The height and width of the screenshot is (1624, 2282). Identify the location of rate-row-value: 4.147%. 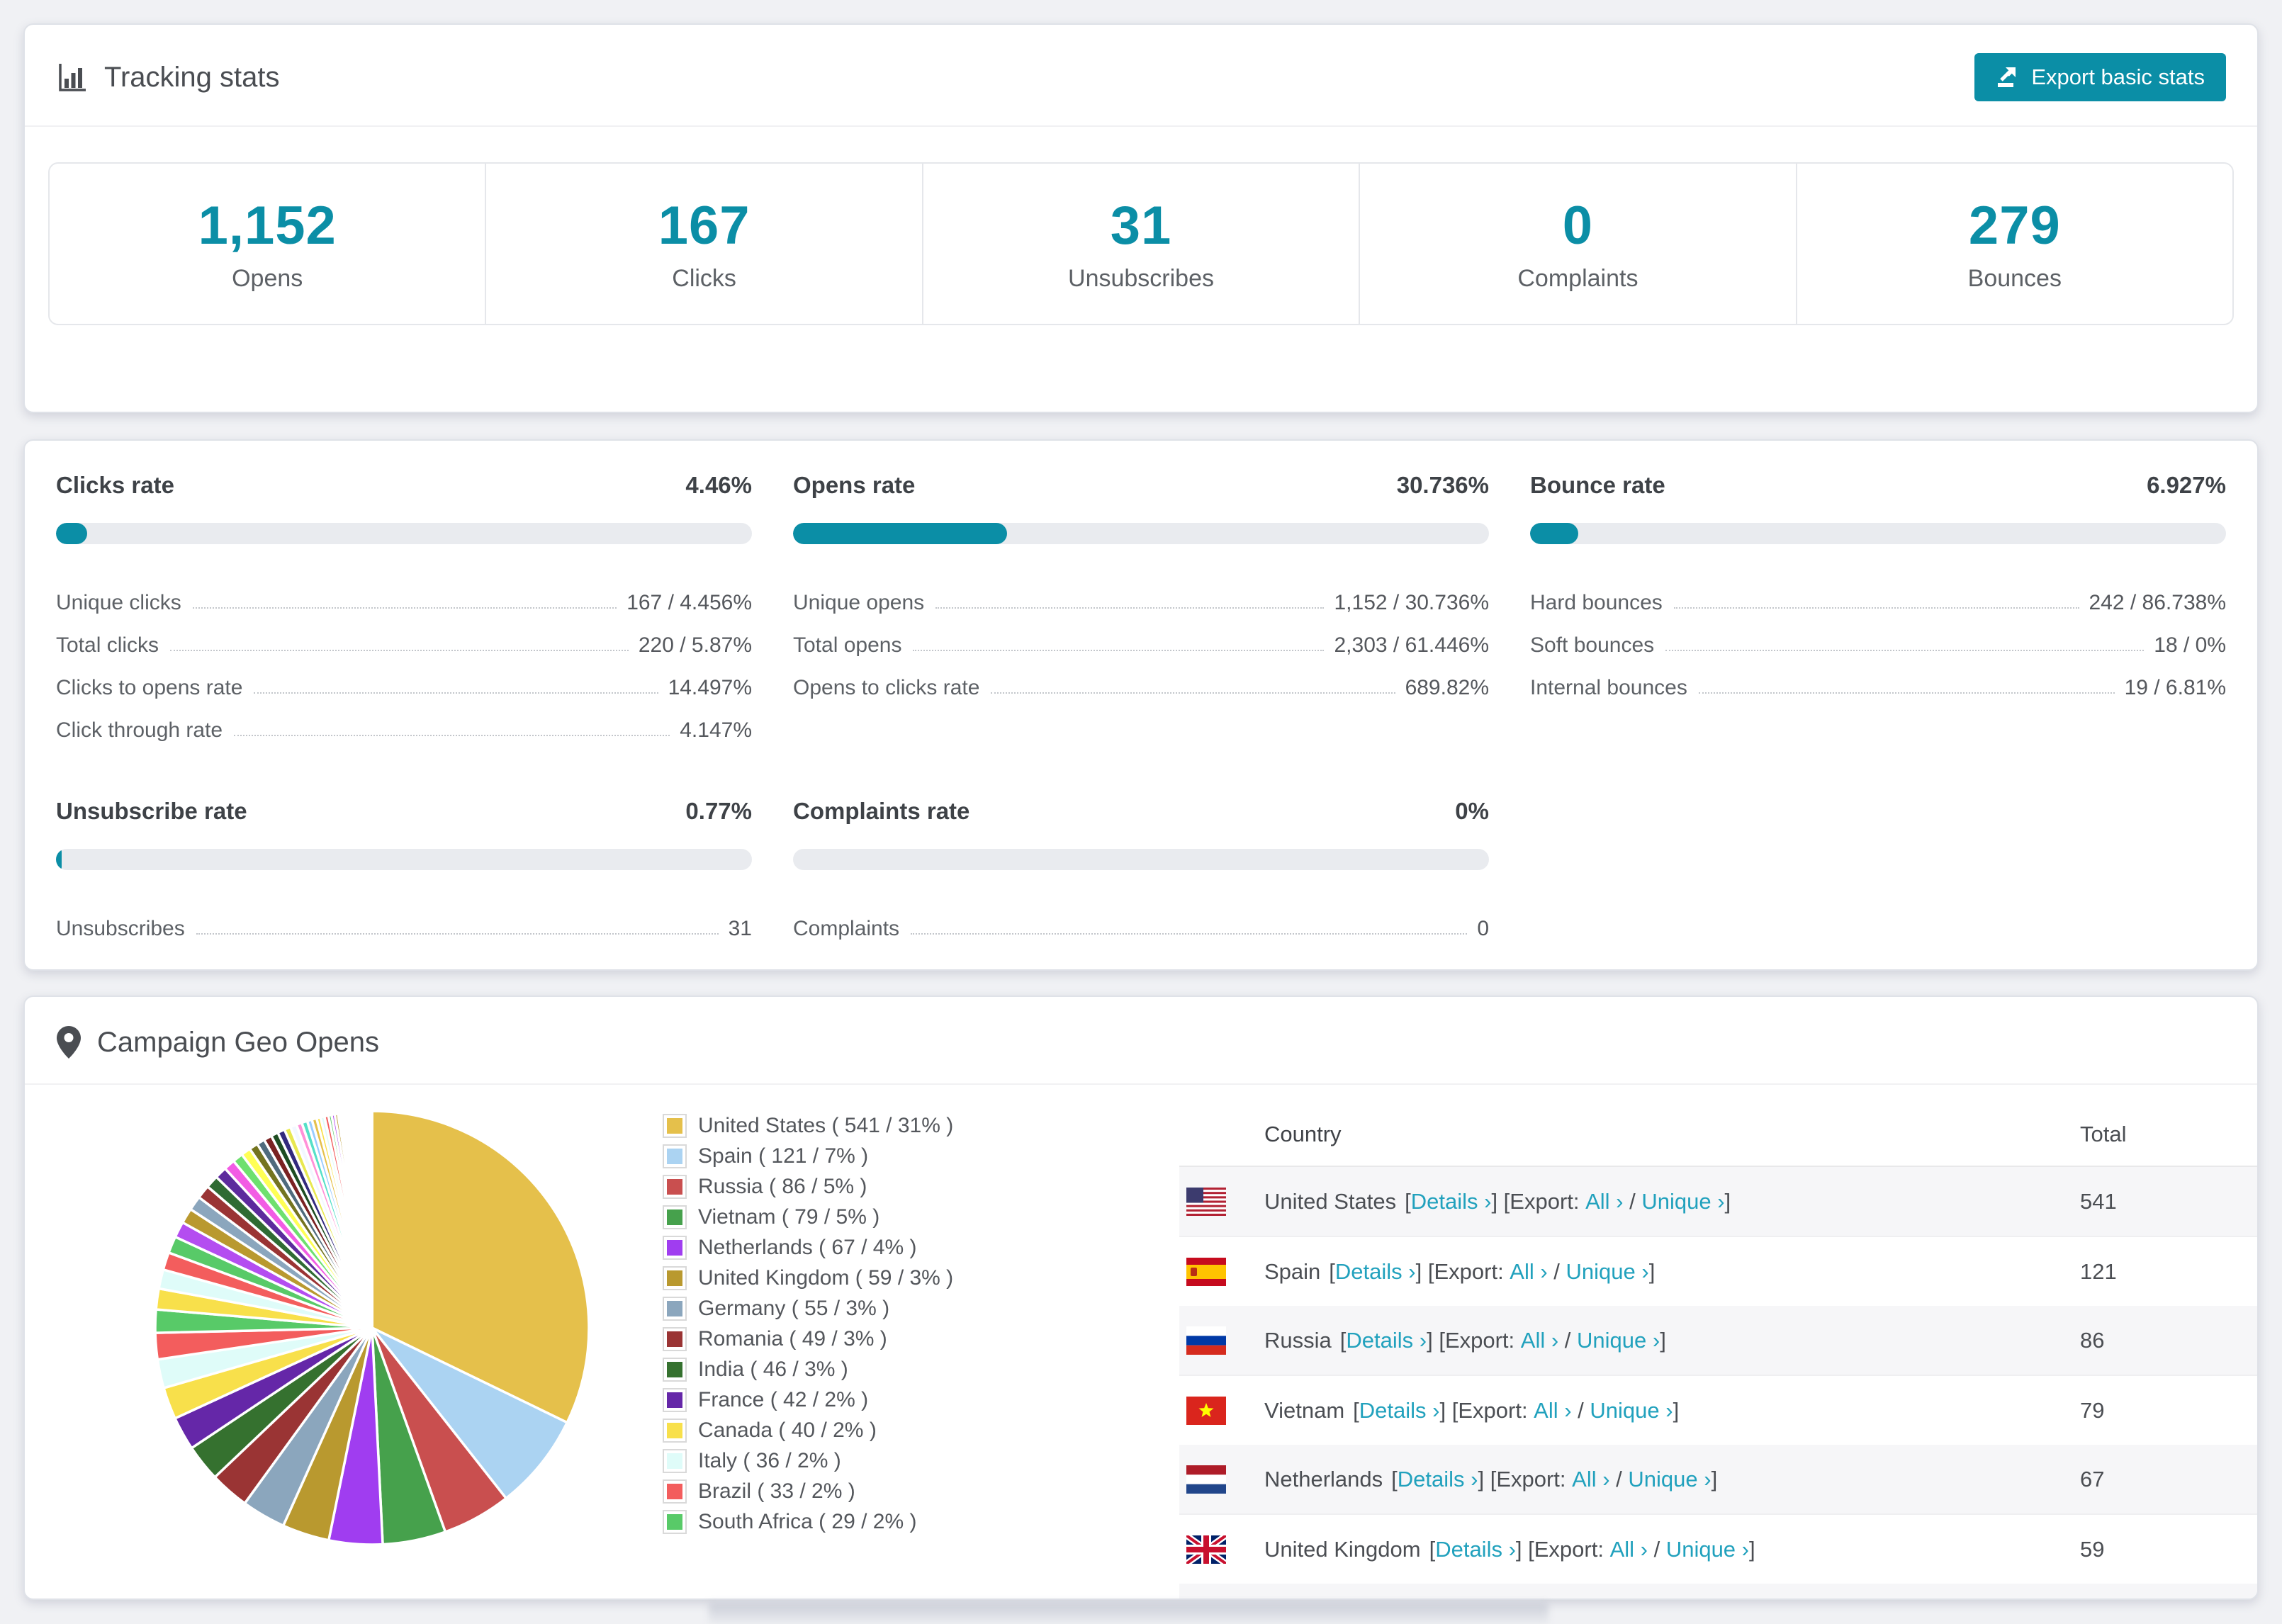
(716, 730).